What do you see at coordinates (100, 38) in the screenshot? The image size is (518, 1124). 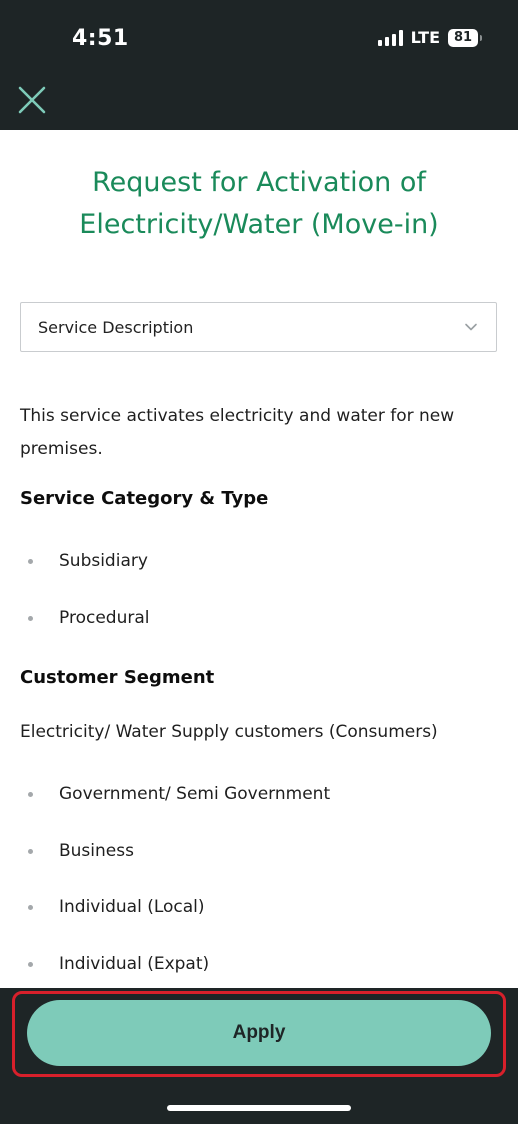 I see `status-time: 4:51` at bounding box center [100, 38].